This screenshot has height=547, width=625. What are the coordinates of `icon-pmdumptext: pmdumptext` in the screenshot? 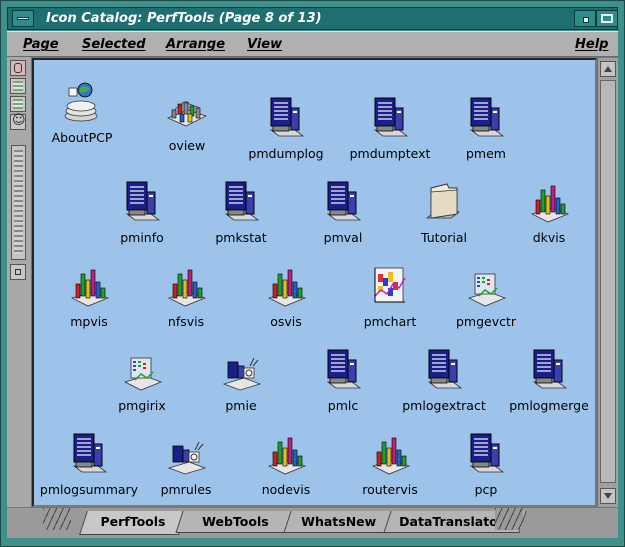 It's located at (390, 136).